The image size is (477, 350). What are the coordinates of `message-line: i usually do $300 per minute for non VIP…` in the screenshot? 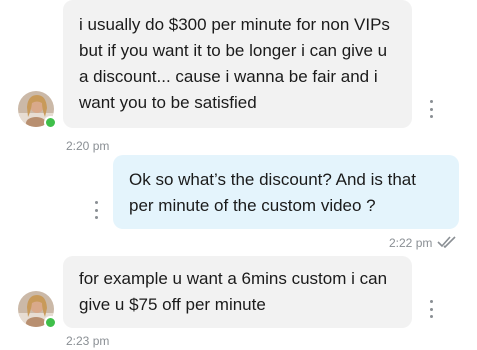 It's located at (234, 24).